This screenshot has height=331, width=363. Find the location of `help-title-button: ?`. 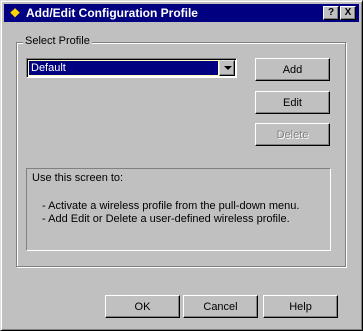

help-title-button: ? is located at coordinates (331, 13).